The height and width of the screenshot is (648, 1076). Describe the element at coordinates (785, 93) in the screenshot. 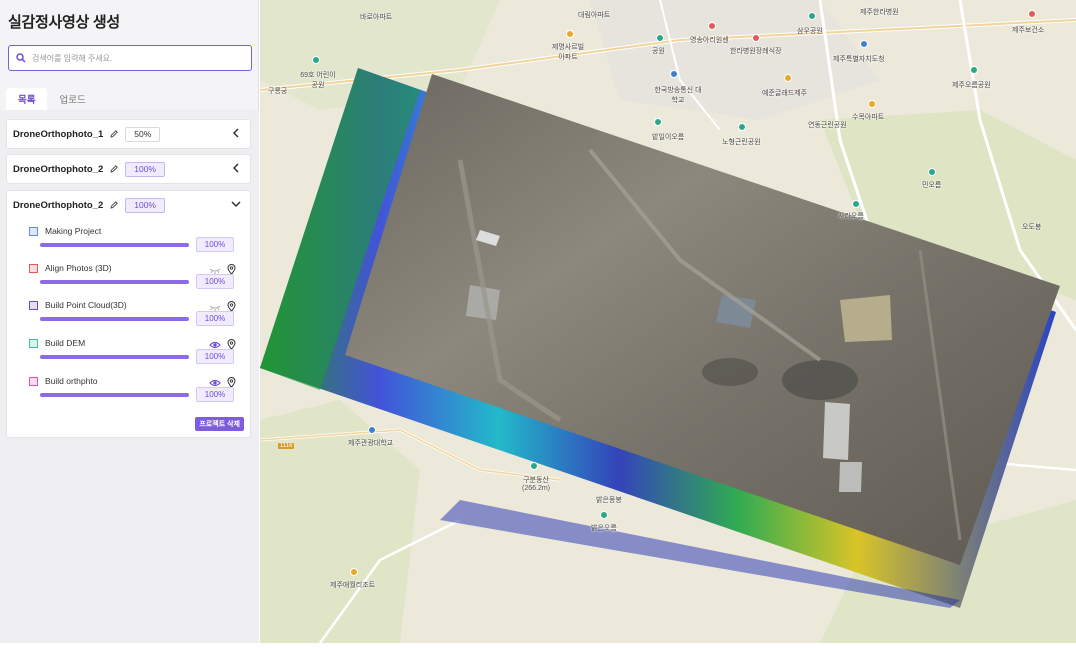

I see `map-label: 예준글래드제주` at that location.